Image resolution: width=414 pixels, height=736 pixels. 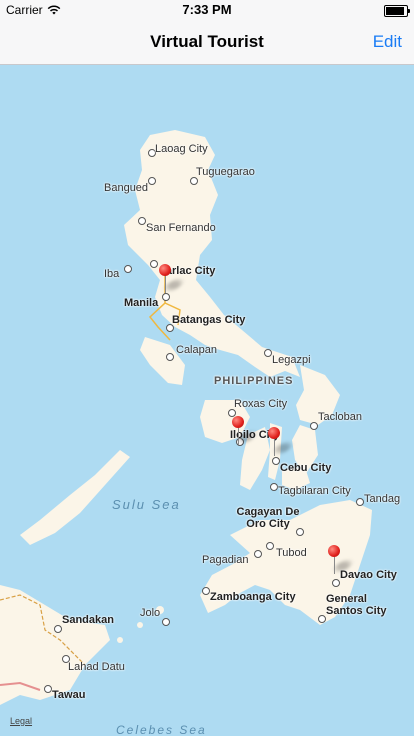 What do you see at coordinates (141, 303) in the screenshot?
I see `city-label: Manila` at bounding box center [141, 303].